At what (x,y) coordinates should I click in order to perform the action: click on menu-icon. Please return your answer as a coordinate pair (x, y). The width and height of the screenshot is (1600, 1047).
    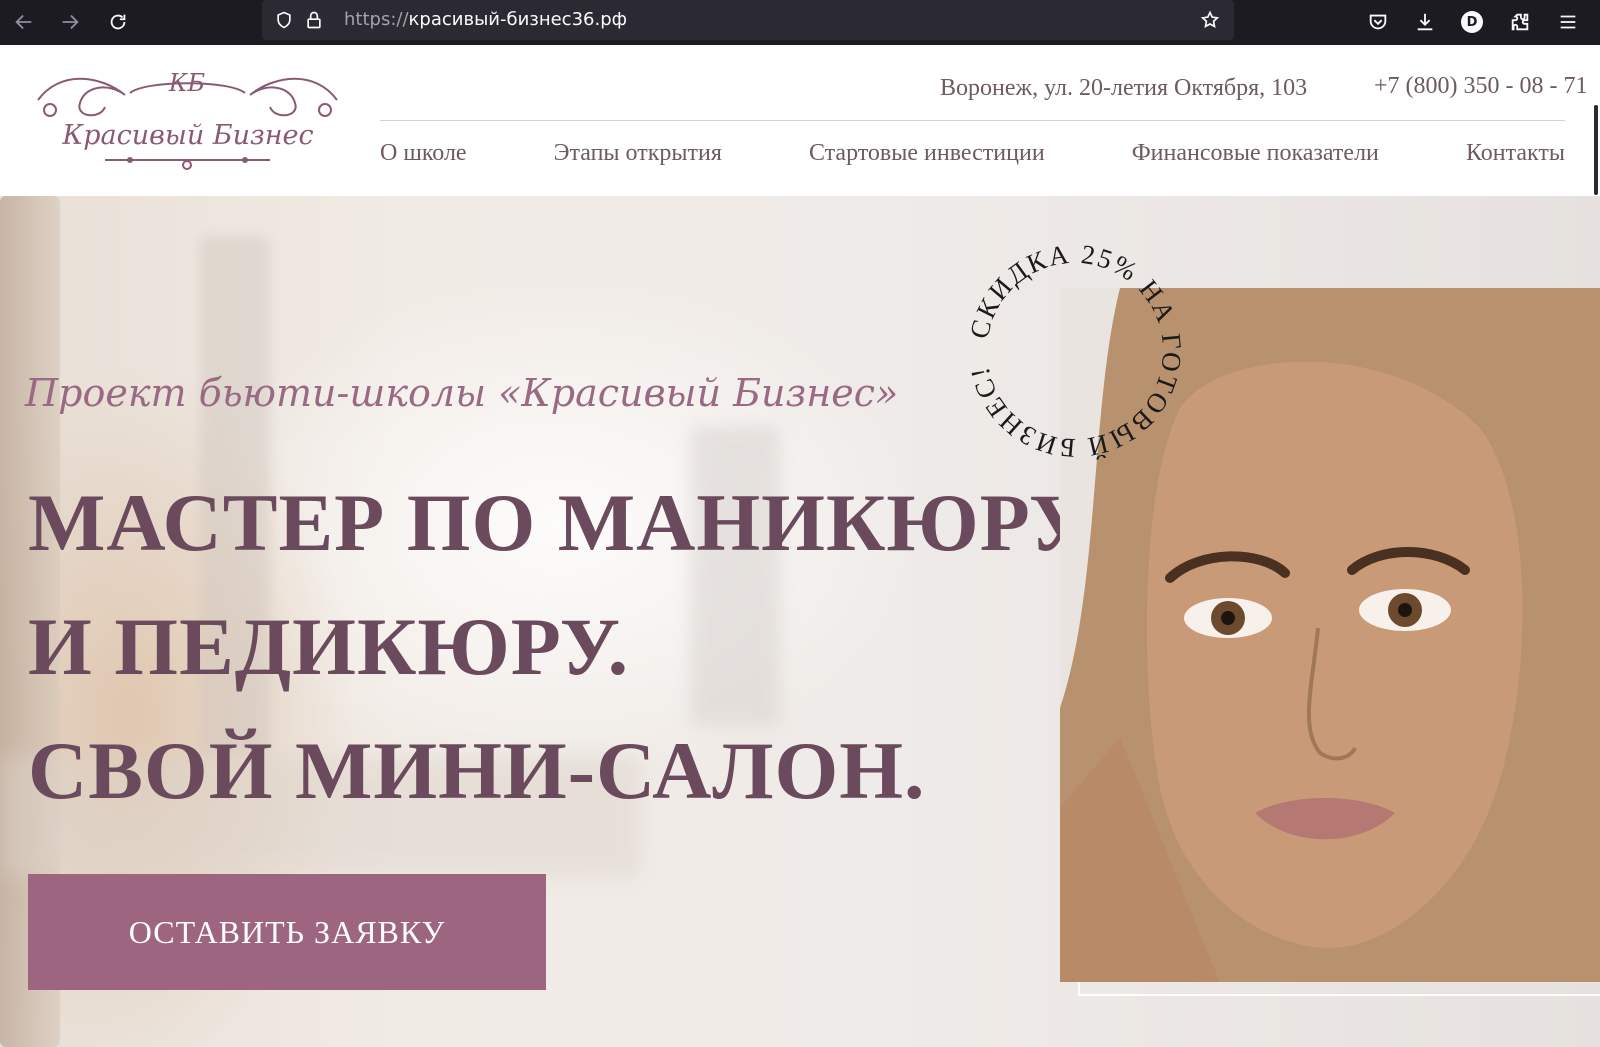
    Looking at the image, I should click on (1568, 22).